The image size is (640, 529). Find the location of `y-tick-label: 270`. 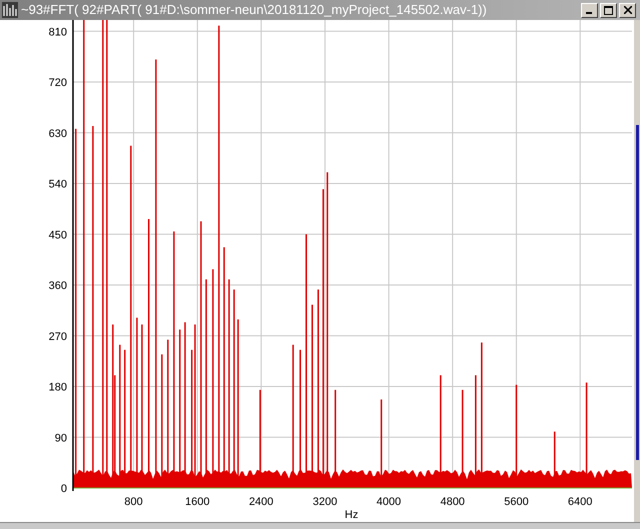

y-tick-label: 270 is located at coordinates (57, 336).